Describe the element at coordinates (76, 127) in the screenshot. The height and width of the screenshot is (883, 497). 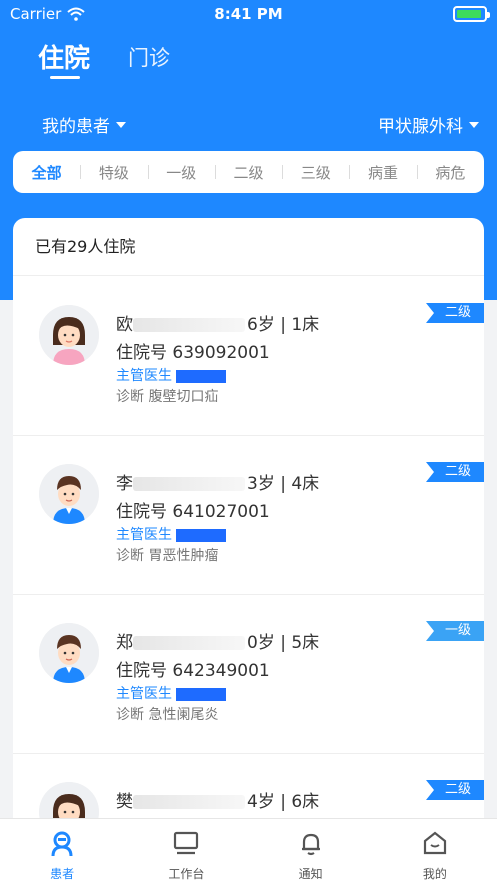
I see `my-patients-label: 我的患者` at that location.